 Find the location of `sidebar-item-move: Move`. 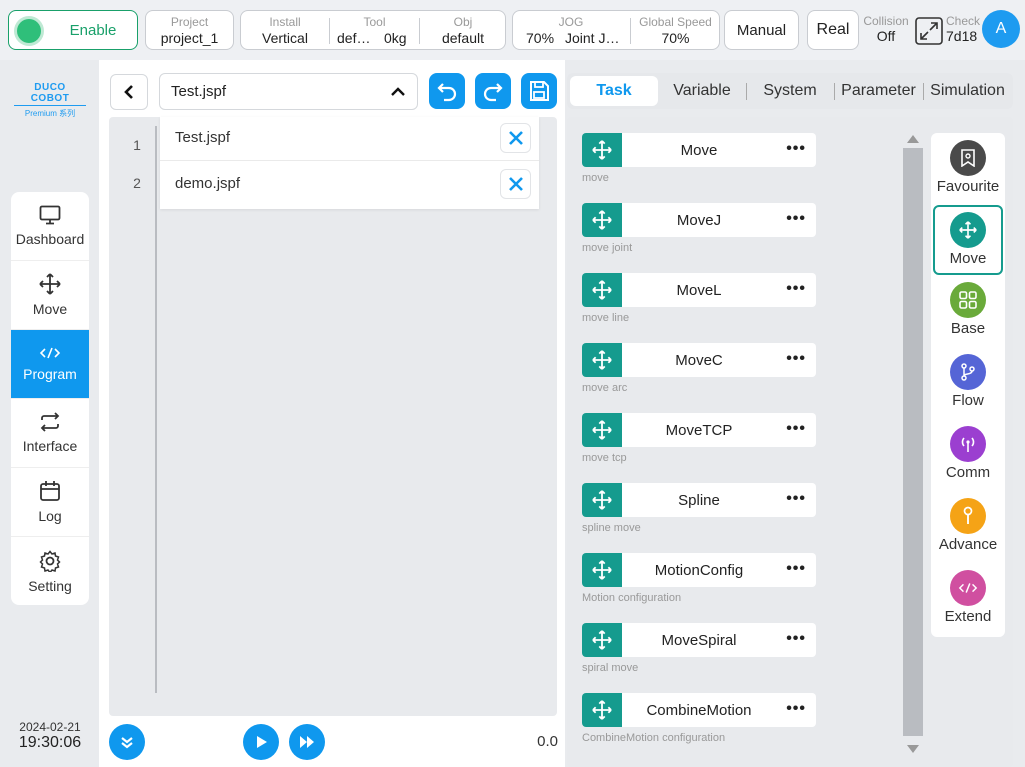

sidebar-item-move: Move is located at coordinates (50, 295).